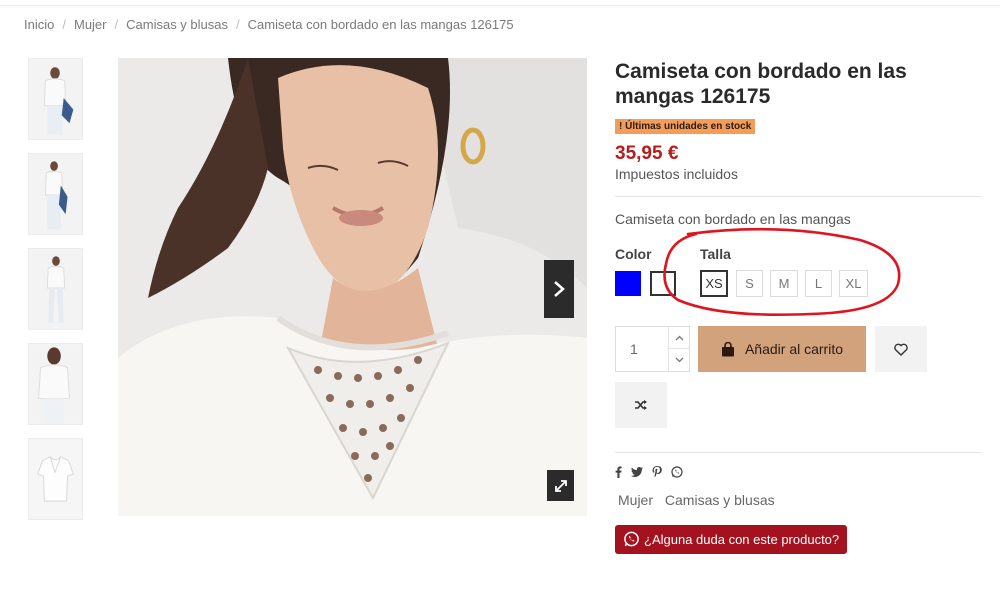 The height and width of the screenshot is (604, 1000). I want to click on tag-link: Mujer, so click(635, 500).